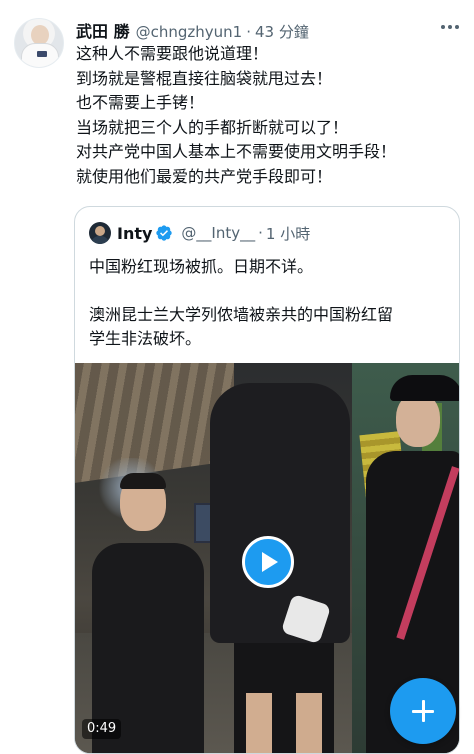 The height and width of the screenshot is (754, 474). Describe the element at coordinates (204, 176) in the screenshot. I see `tweet-text-line: 就使用他们最爱的共产党手段即可！` at that location.